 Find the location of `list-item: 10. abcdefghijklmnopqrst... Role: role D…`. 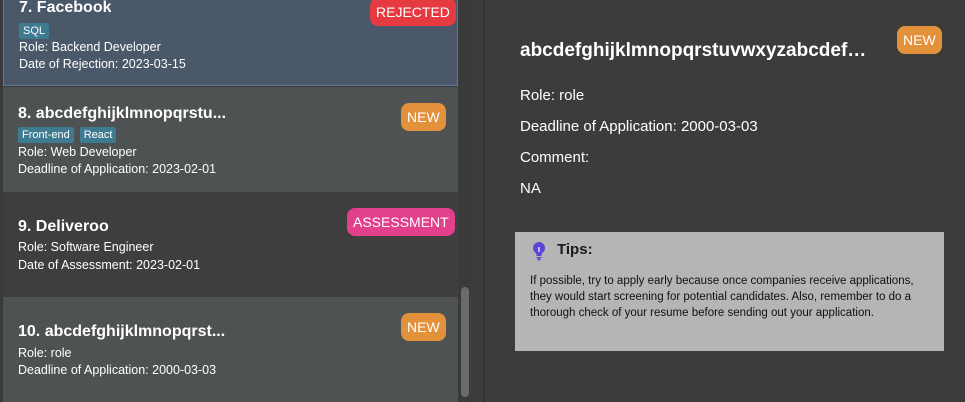

list-item: 10. abcdefghijklmnopqrst... Role: role D… is located at coordinates (230, 349).